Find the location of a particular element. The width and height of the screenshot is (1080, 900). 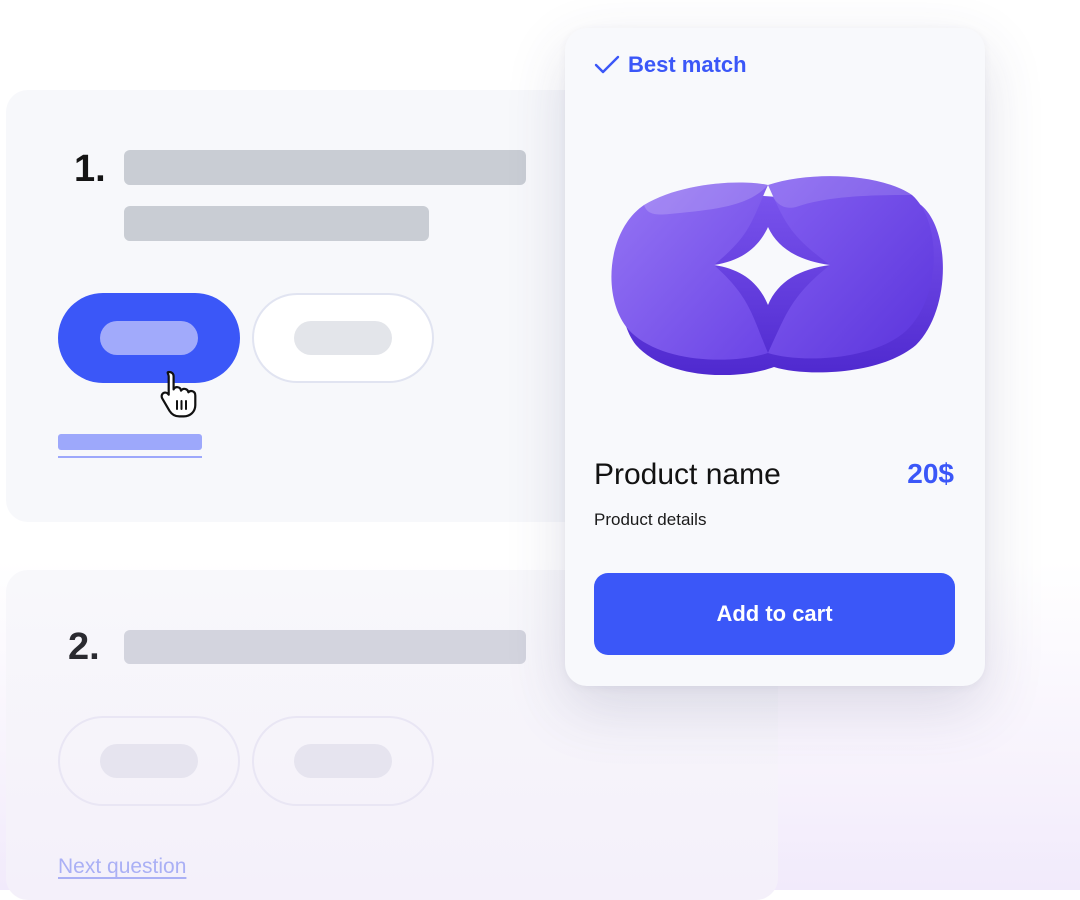

product-name: Product name is located at coordinates (687, 474).